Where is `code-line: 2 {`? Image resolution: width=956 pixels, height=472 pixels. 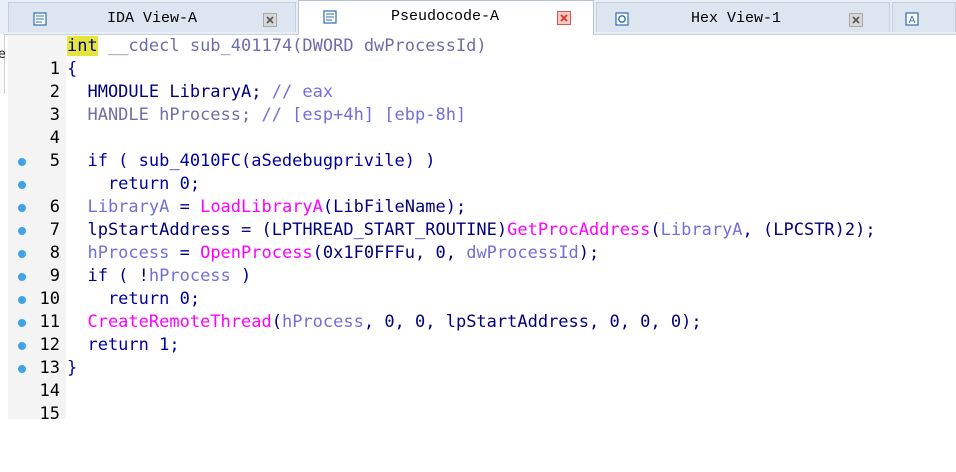
code-line: 2 { is located at coordinates (478, 80).